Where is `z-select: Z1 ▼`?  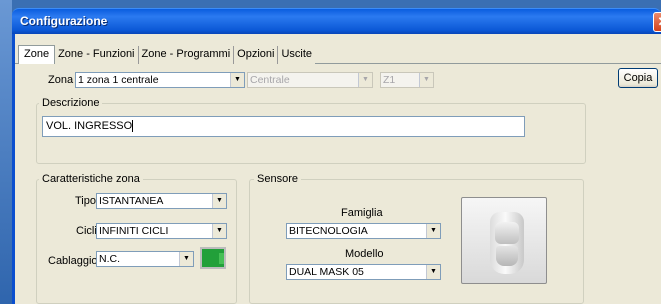 z-select: Z1 ▼ is located at coordinates (407, 80).